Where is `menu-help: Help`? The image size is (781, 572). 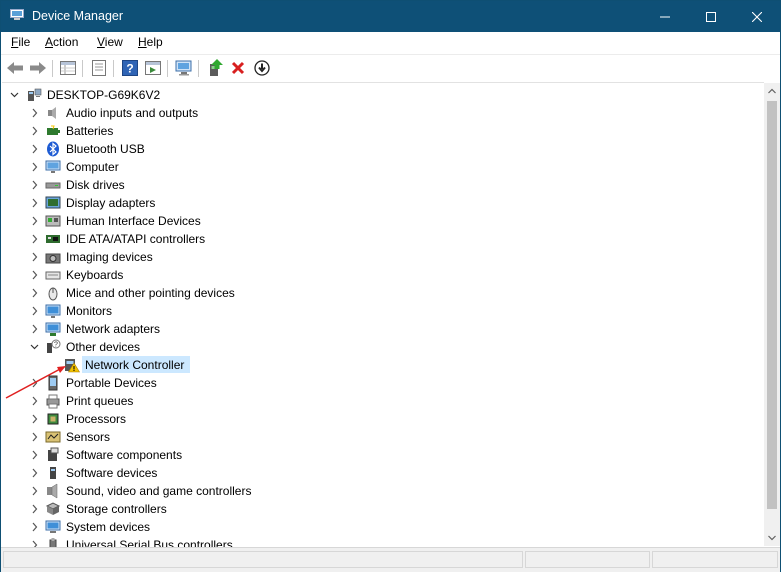 menu-help: Help is located at coordinates (150, 42).